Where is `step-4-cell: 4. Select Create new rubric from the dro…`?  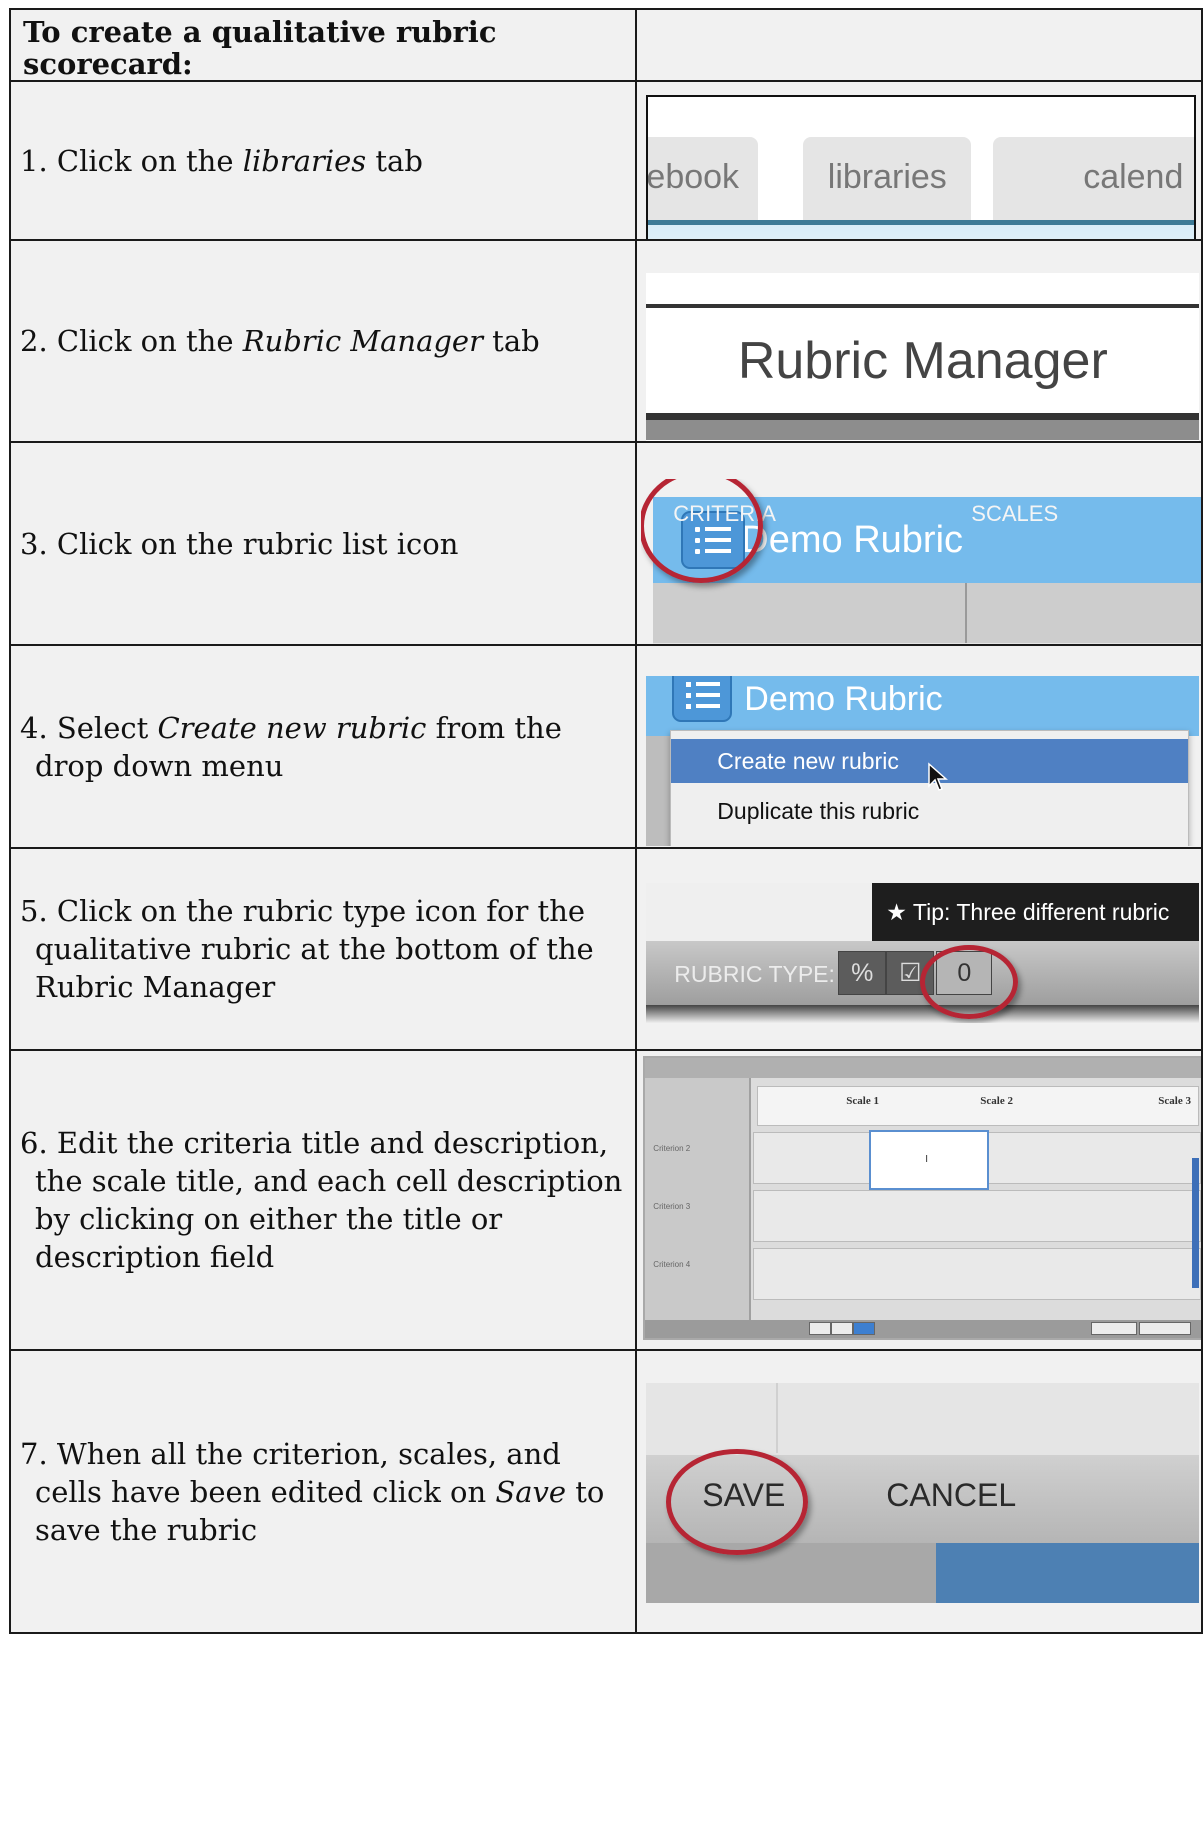
step-4-cell: 4. Select Create new rubric from the dro… is located at coordinates (323, 746).